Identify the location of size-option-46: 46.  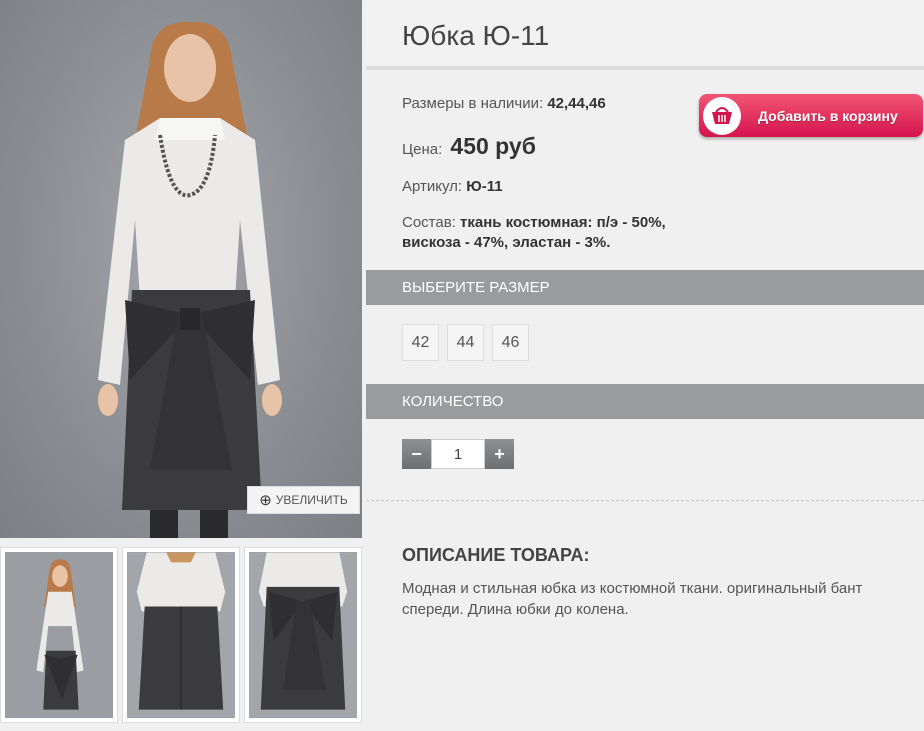
(510, 342).